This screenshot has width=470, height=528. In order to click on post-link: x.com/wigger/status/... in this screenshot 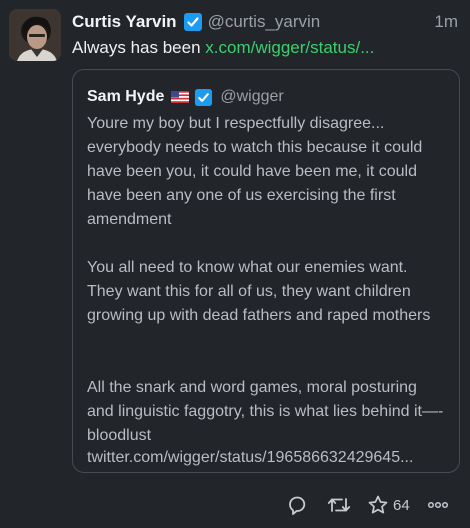, I will do `click(289, 47)`.